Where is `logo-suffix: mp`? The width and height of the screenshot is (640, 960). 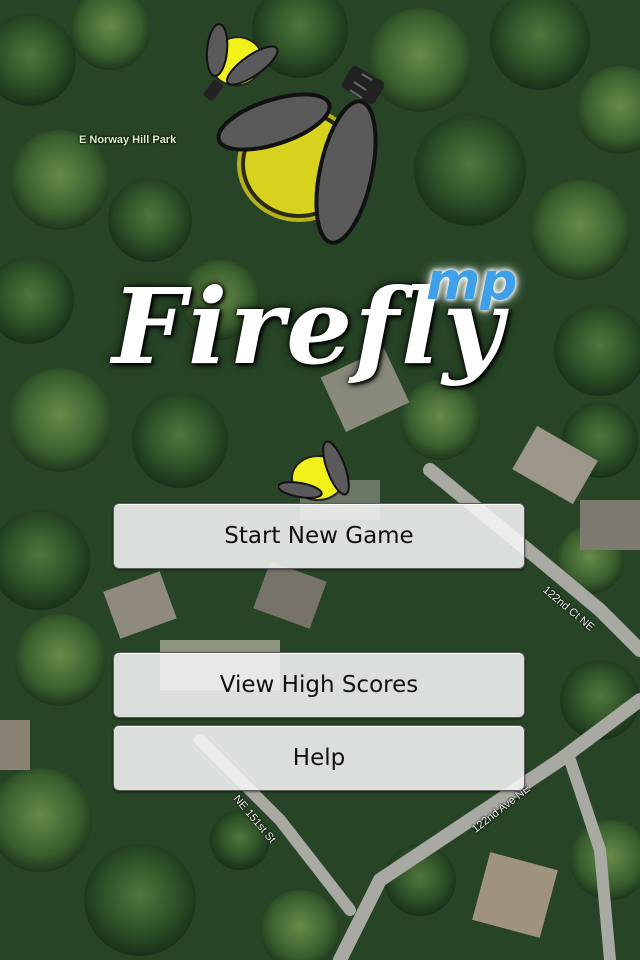 logo-suffix: mp is located at coordinates (472, 282).